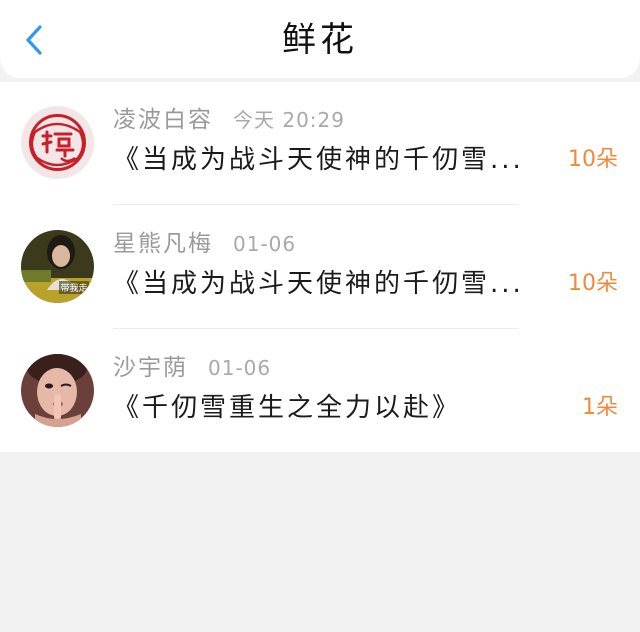 The width and height of the screenshot is (640, 632). Describe the element at coordinates (150, 365) in the screenshot. I see `user-name: 沙宇荫` at that location.